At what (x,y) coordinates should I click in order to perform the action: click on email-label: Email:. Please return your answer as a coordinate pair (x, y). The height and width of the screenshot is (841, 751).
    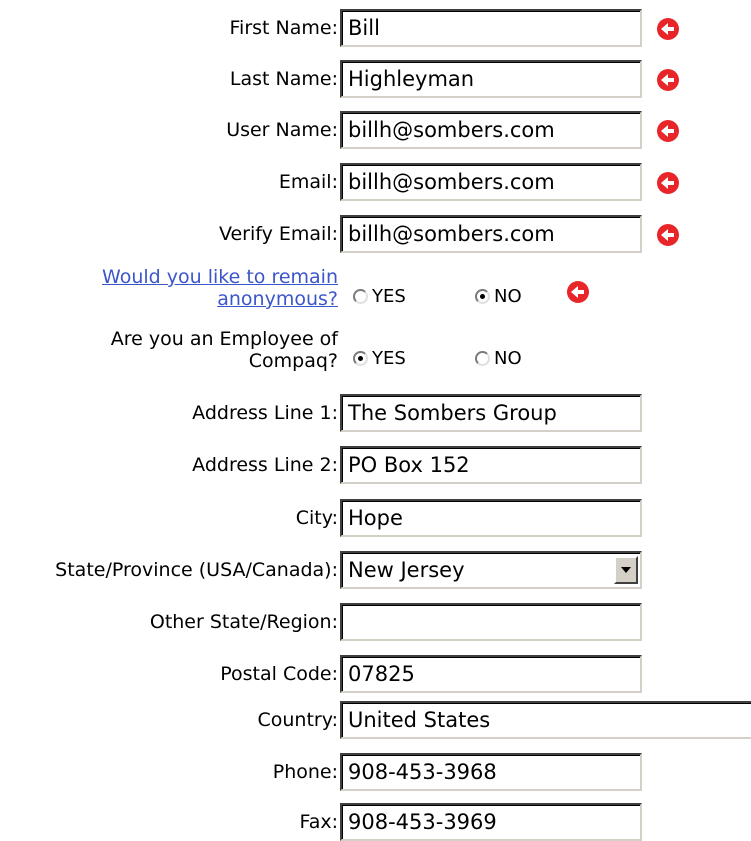
    Looking at the image, I should click on (308, 182).